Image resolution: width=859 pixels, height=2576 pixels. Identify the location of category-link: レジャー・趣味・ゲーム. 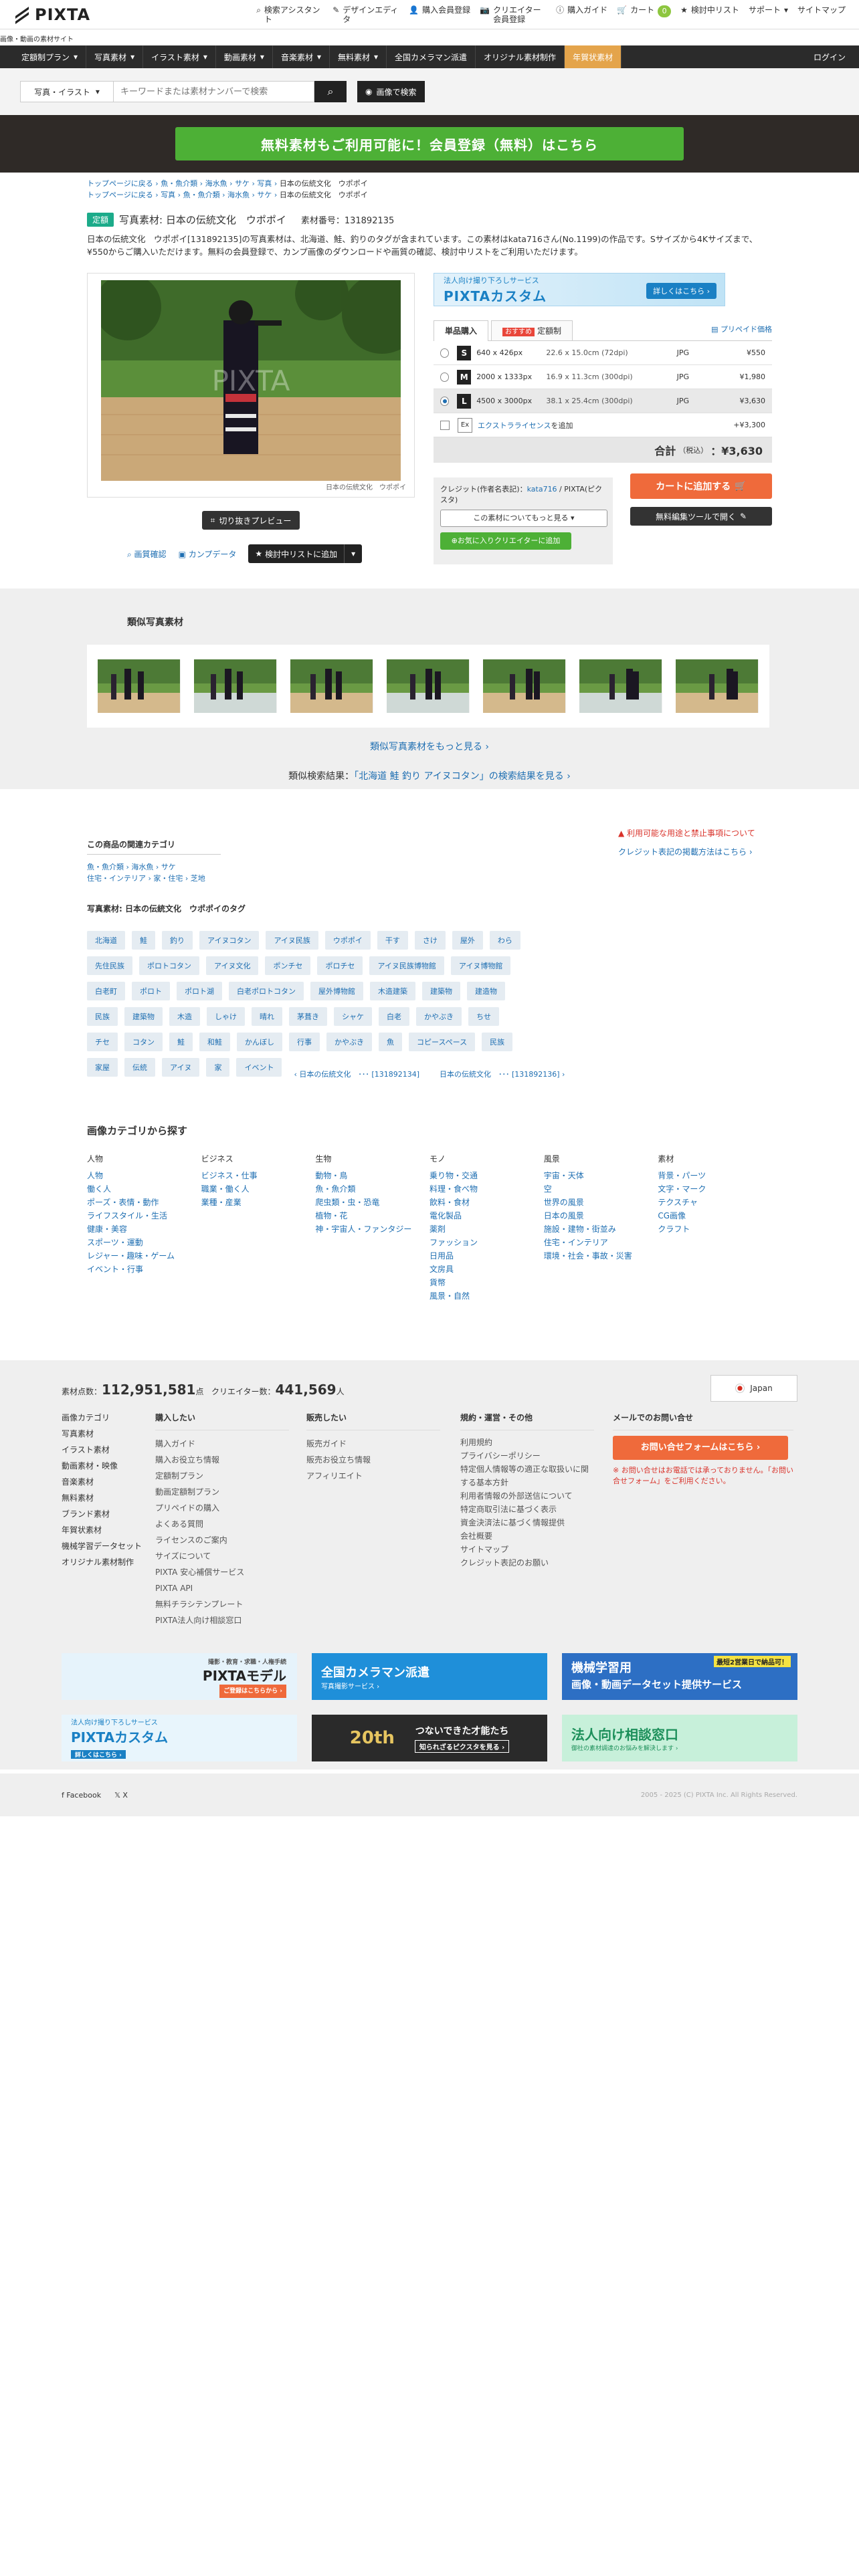
(144, 1256).